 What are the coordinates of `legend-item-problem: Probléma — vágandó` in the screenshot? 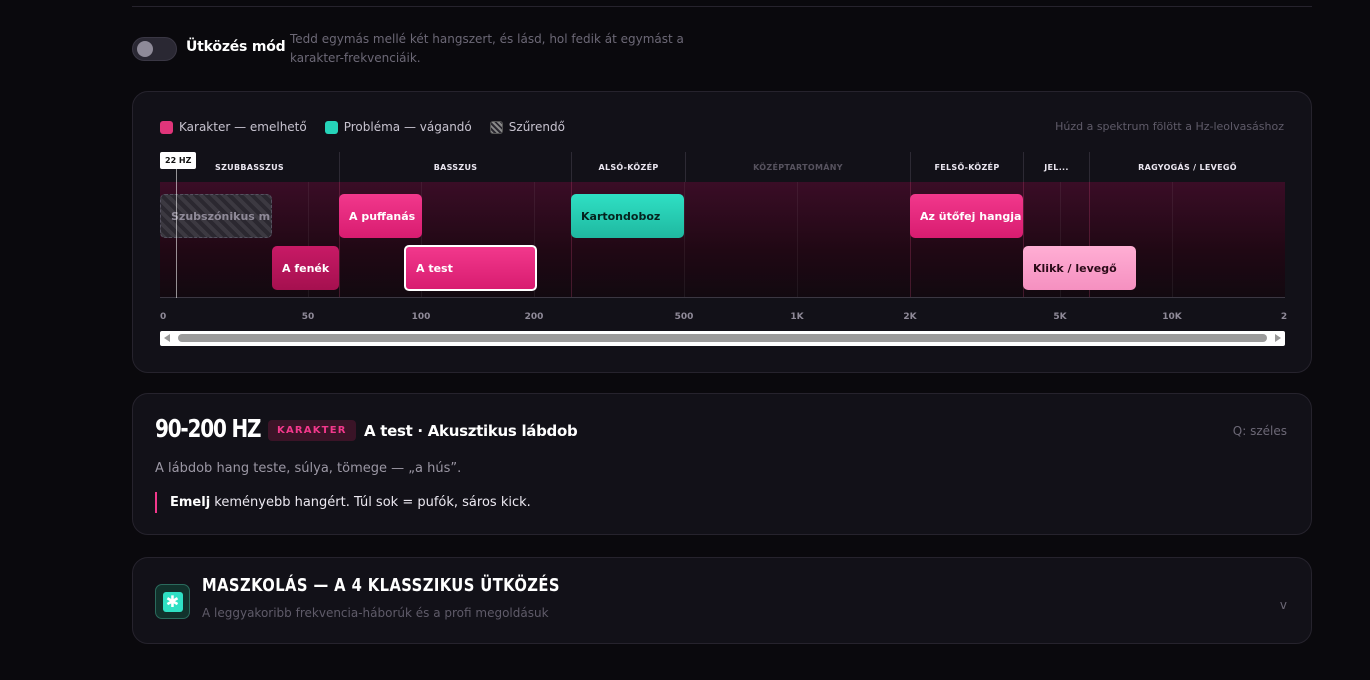 It's located at (398, 127).